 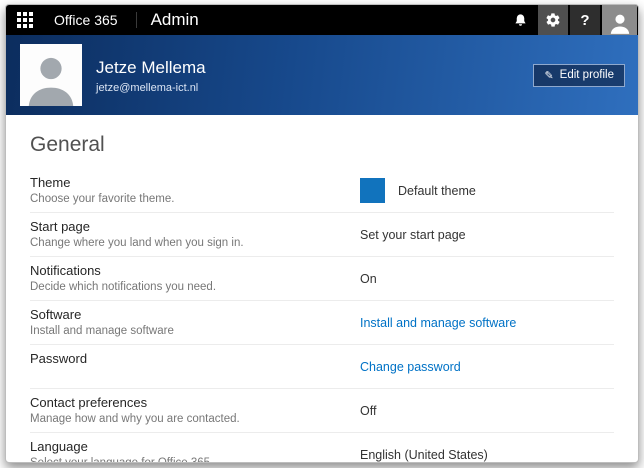 I want to click on top-navigation-bar: Office 365 Admin ?, so click(x=322, y=20).